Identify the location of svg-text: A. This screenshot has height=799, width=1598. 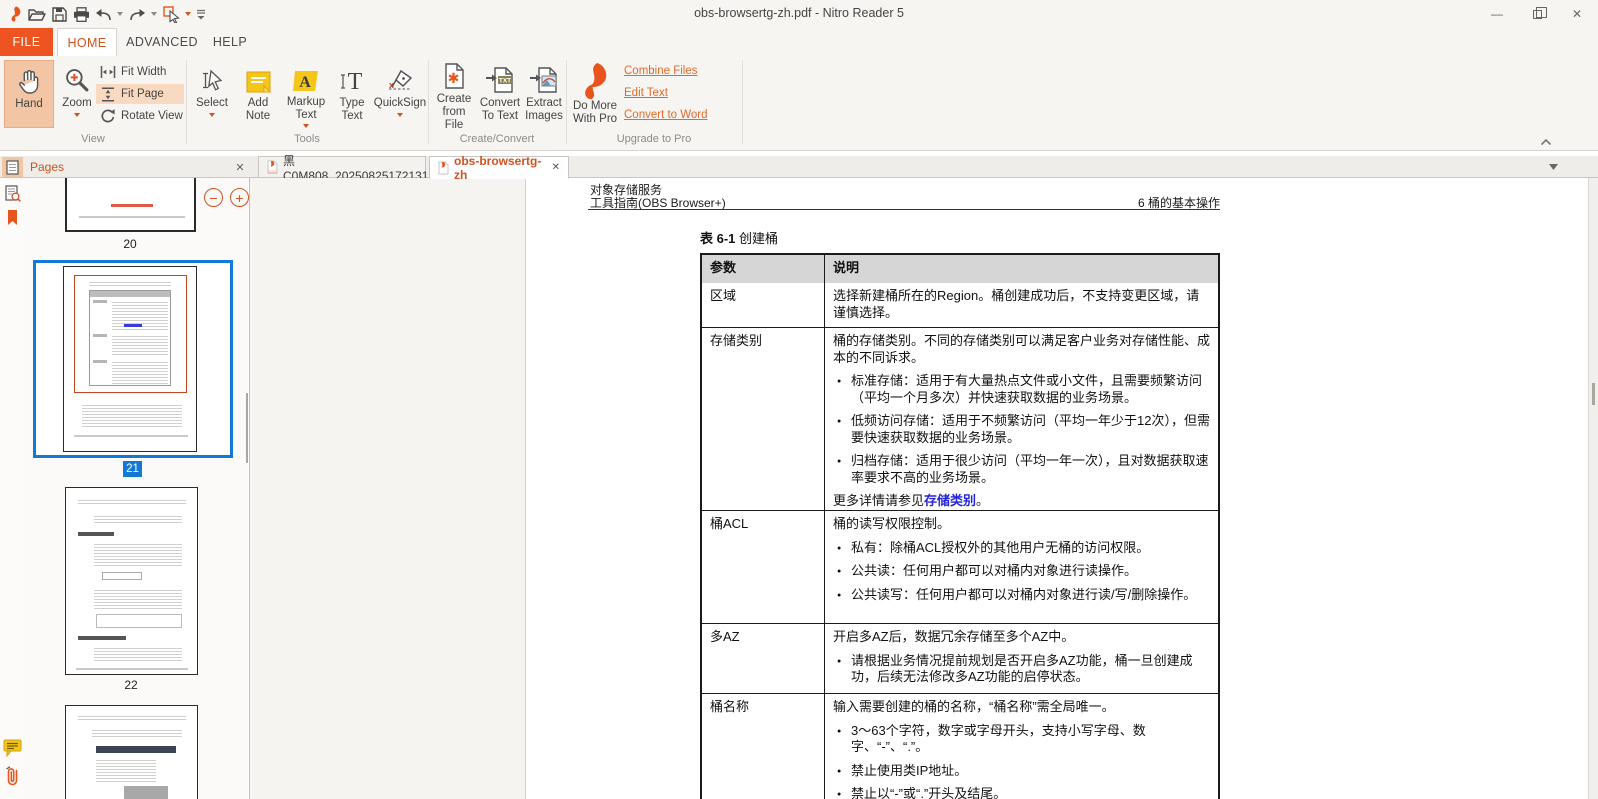
(305, 82).